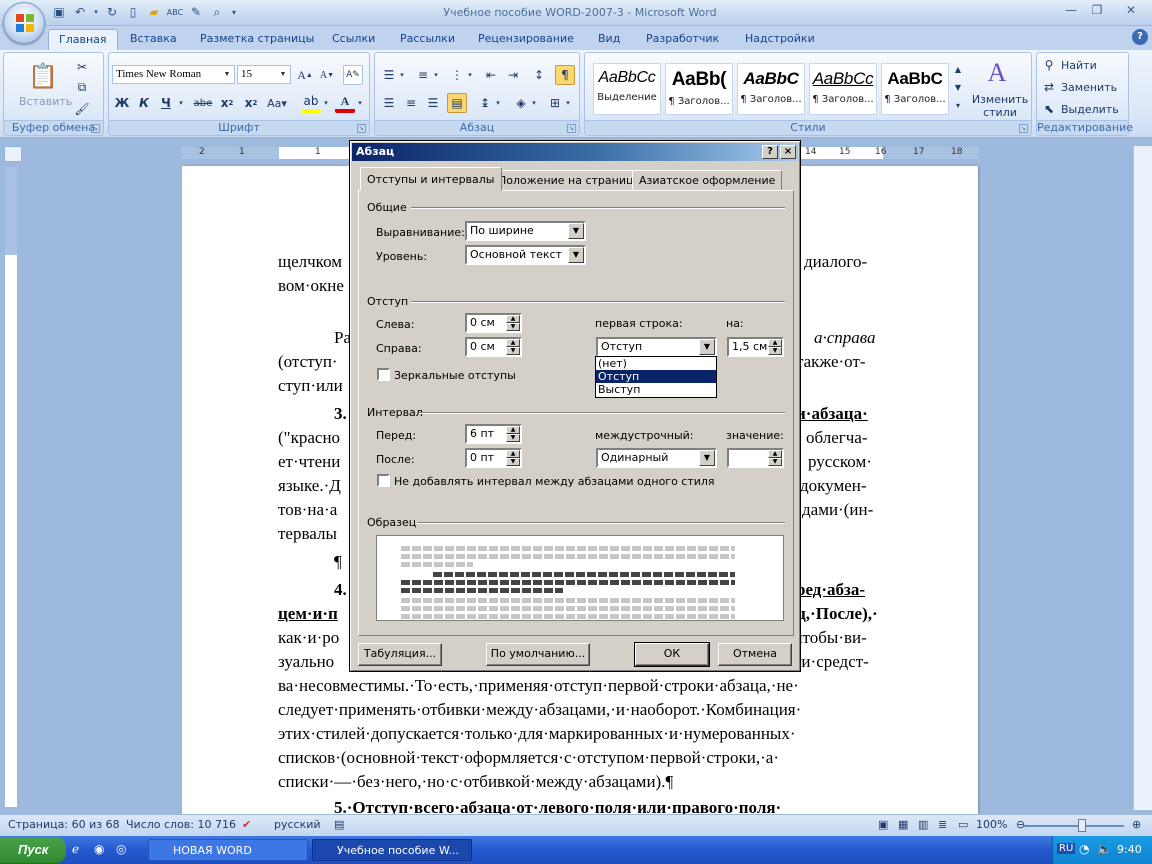 This screenshot has height=864, width=1152. I want to click on change-styles-icon: A, so click(997, 73).